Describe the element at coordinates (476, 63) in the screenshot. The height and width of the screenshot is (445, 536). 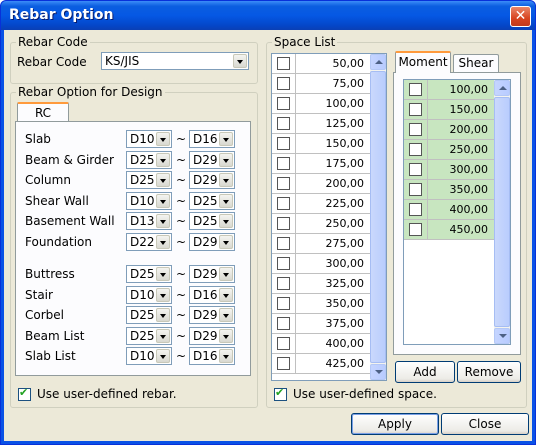
I see `tab-shear: Shear` at that location.